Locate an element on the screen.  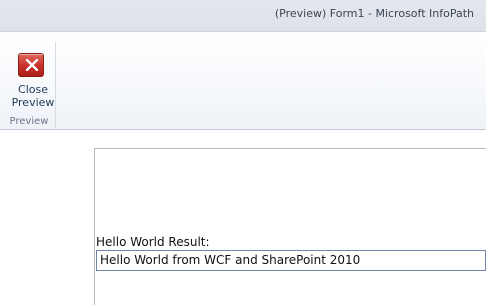
close-icon is located at coordinates (31, 65).